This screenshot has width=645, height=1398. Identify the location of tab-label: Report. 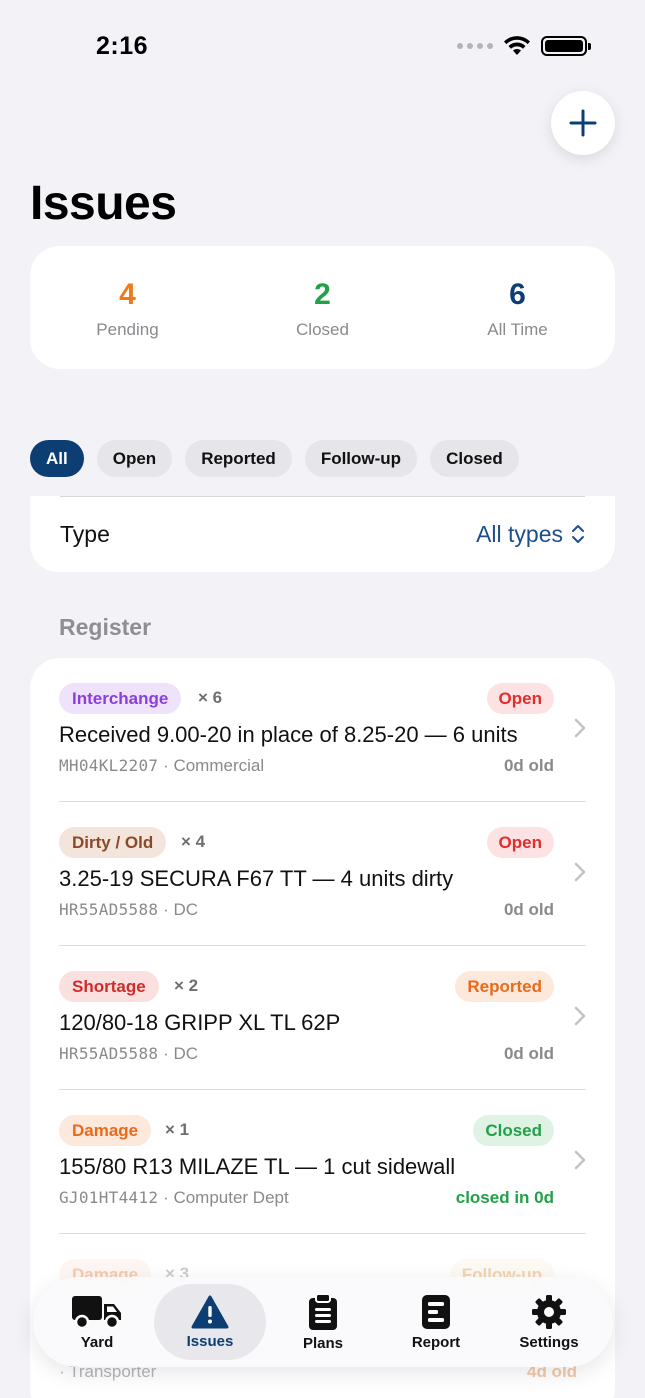
(436, 1342).